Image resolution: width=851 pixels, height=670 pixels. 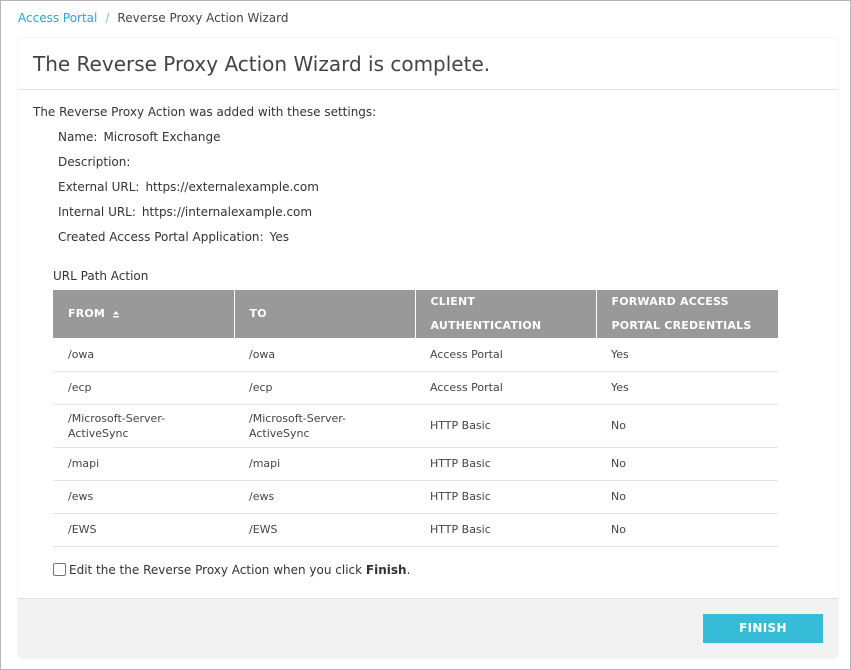 What do you see at coordinates (324, 497) in the screenshot?
I see `cell-to: /ews` at bounding box center [324, 497].